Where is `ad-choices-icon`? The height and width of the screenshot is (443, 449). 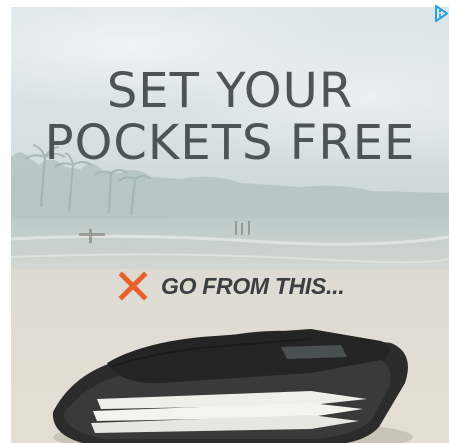 ad-choices-icon is located at coordinates (441, 13).